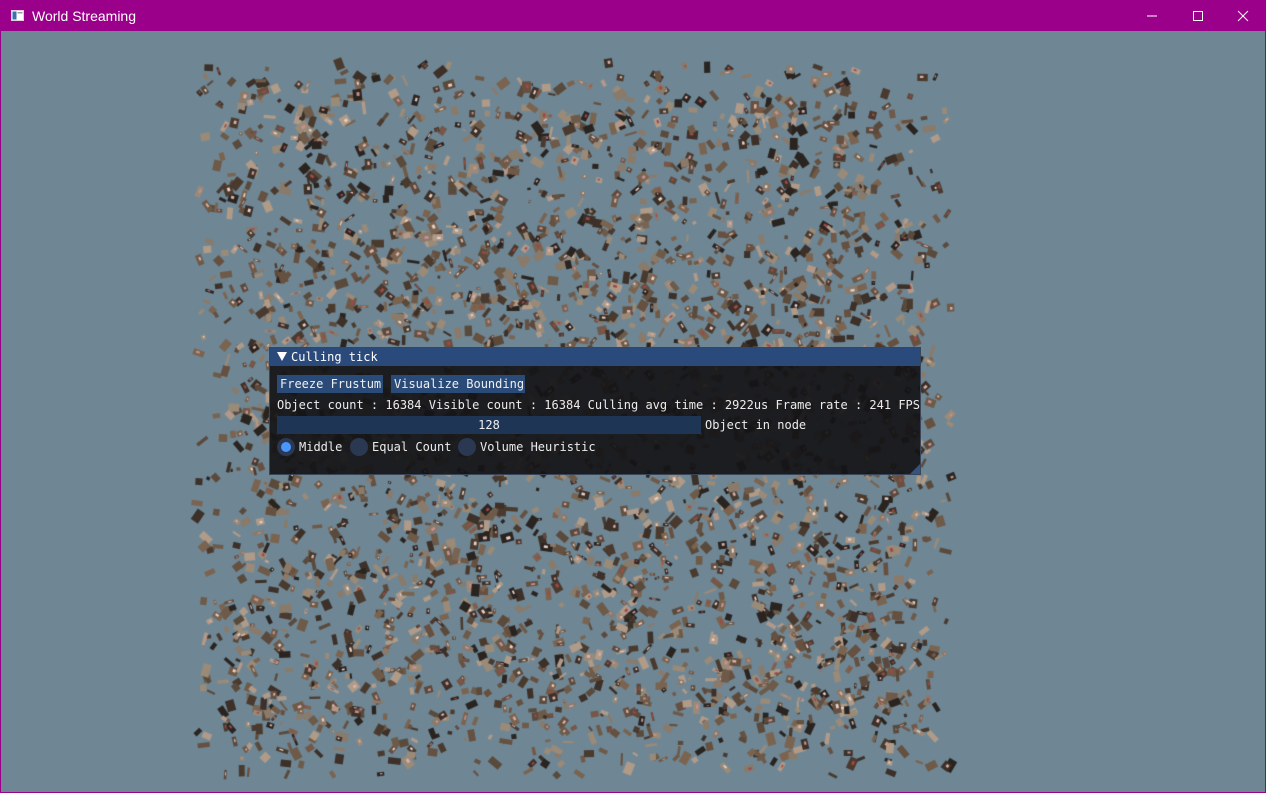 Image resolution: width=1266 pixels, height=793 pixels. I want to click on radio-middle: Middle, so click(312, 447).